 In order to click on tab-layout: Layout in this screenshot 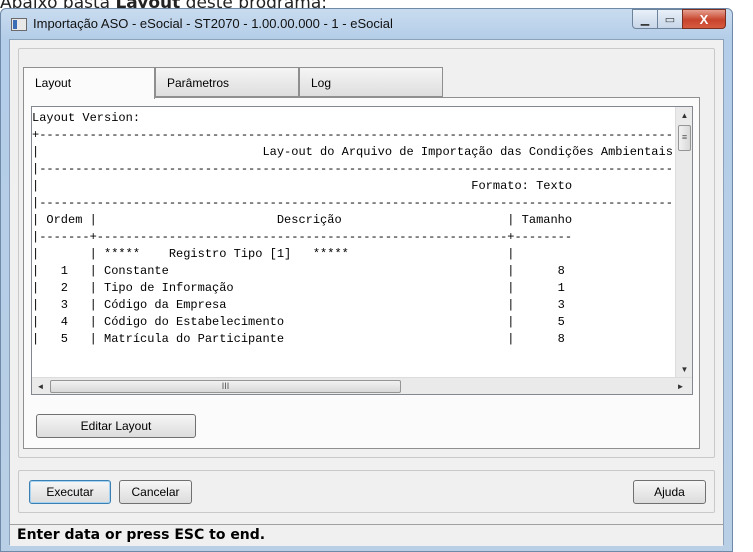, I will do `click(89, 83)`.